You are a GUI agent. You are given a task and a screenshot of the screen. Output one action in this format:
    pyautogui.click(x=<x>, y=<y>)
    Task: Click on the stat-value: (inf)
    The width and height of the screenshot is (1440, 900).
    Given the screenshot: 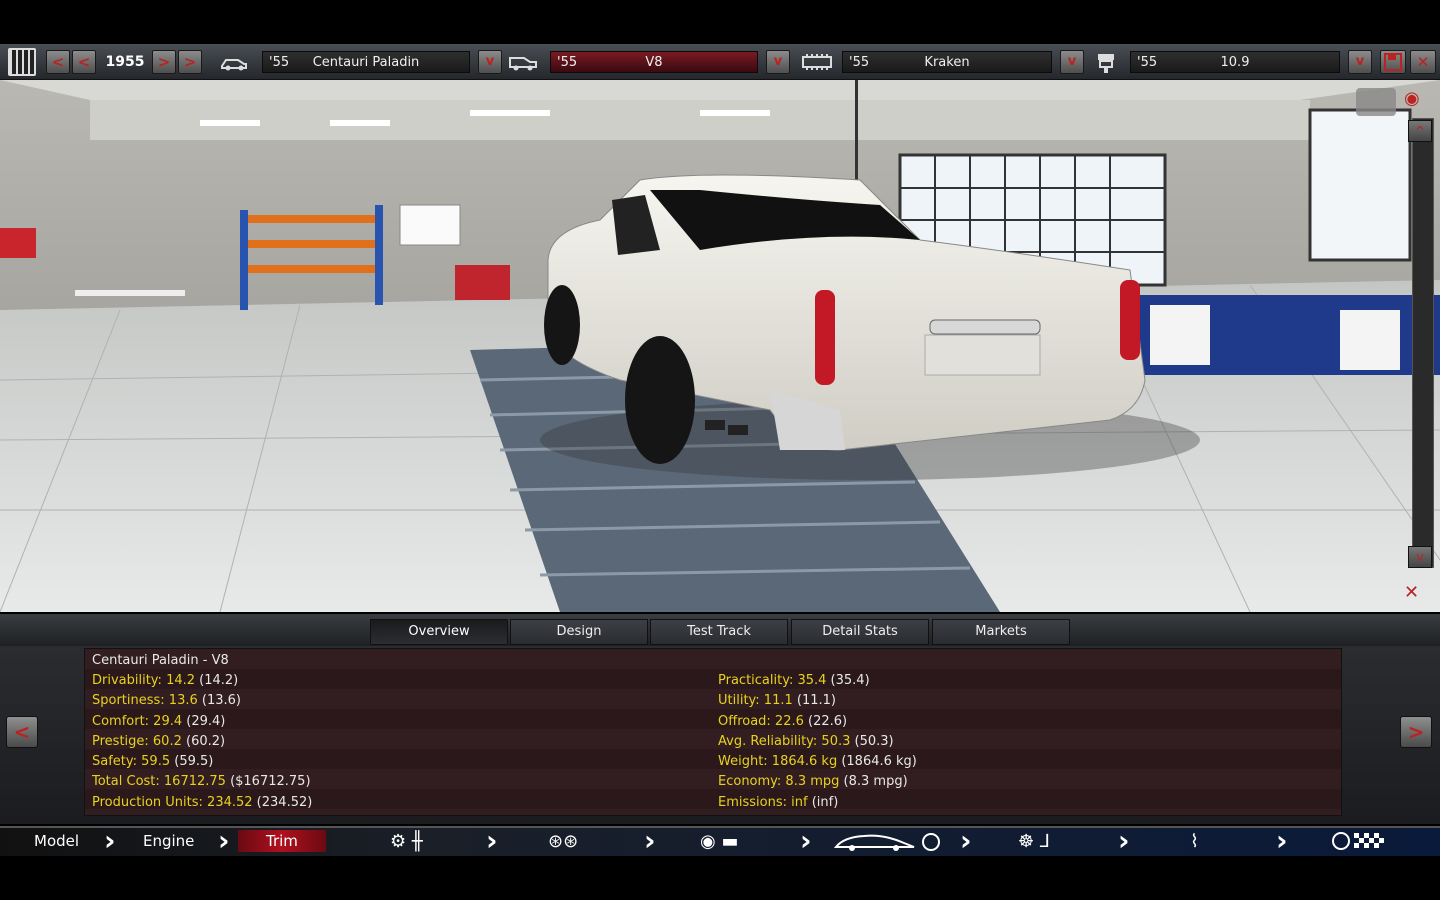 What is the action you would take?
    pyautogui.click(x=823, y=802)
    